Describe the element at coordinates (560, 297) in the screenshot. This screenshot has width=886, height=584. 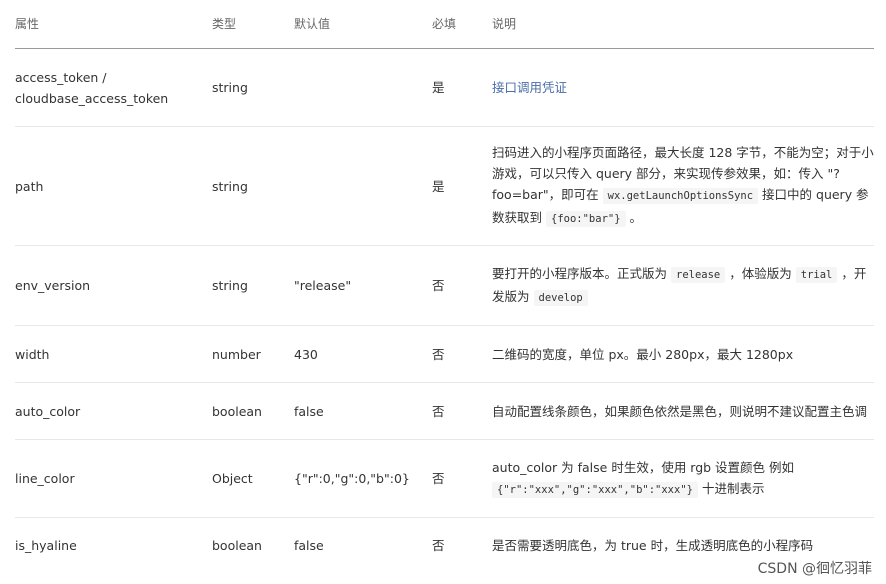
I see `code-snippet: develop` at that location.